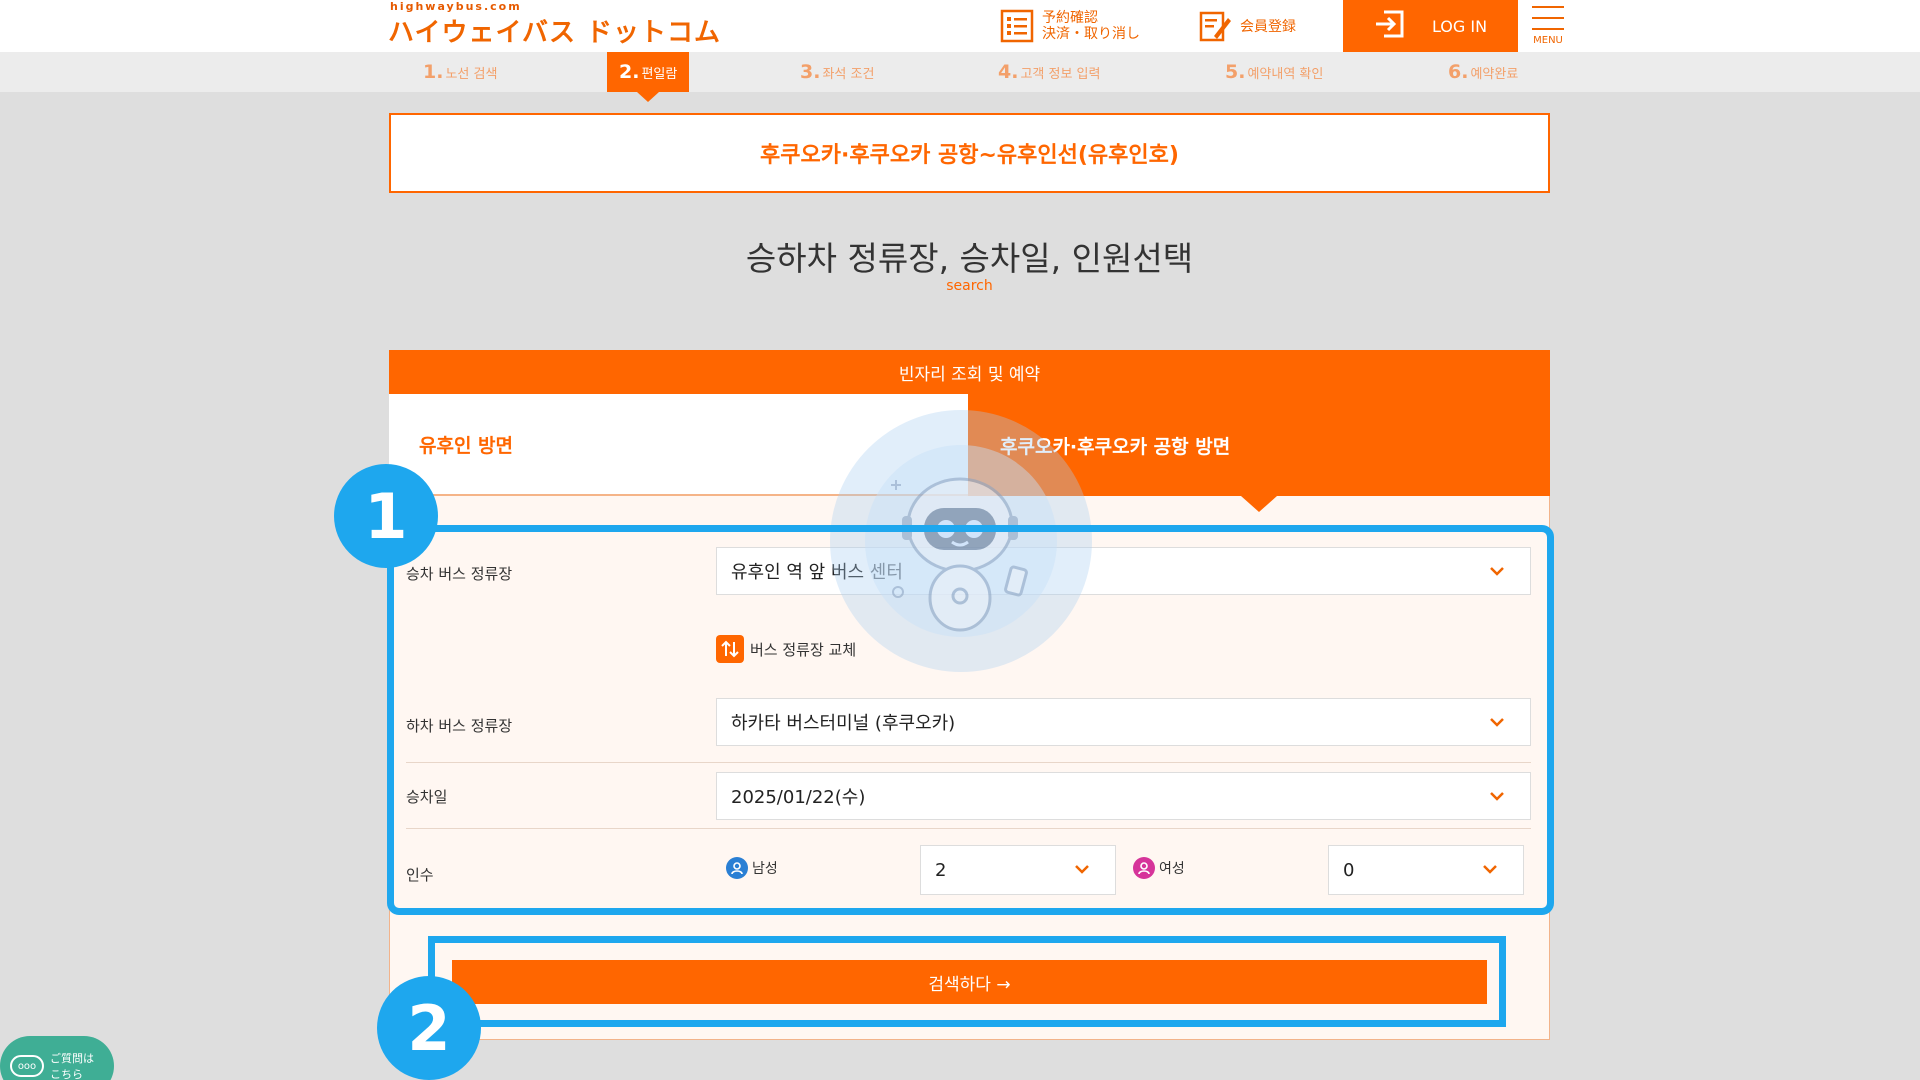  Describe the element at coordinates (969, 372) in the screenshot. I see `panel-header: 빈자리 조회 및 예약` at that location.